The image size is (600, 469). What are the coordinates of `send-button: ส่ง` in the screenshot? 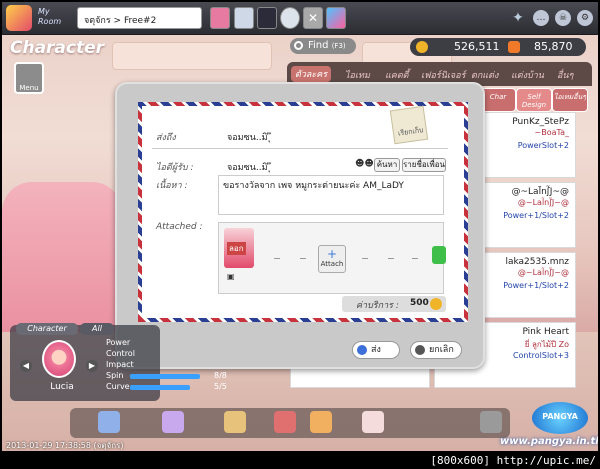 It's located at (376, 350).